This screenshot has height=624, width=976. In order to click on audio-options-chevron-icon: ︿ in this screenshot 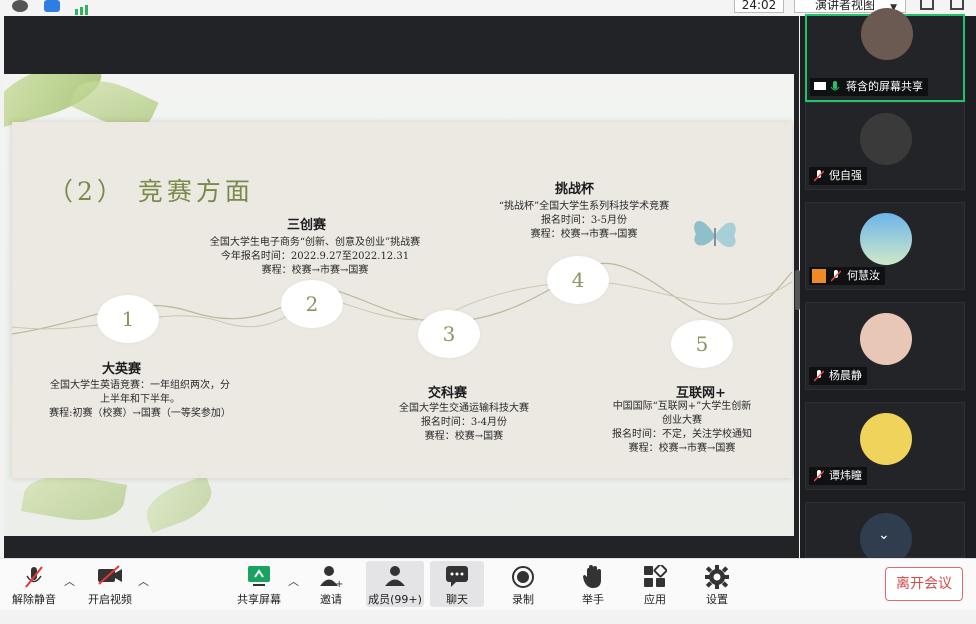, I will do `click(69, 581)`.